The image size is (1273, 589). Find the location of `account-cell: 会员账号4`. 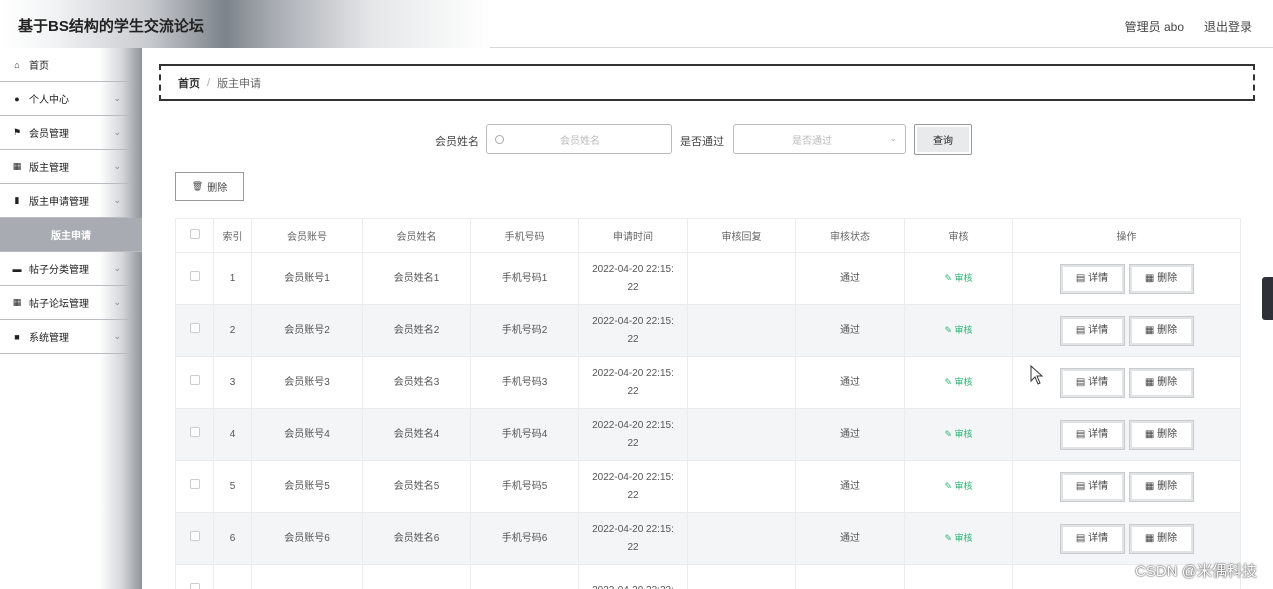

account-cell: 会员账号4 is located at coordinates (307, 434).